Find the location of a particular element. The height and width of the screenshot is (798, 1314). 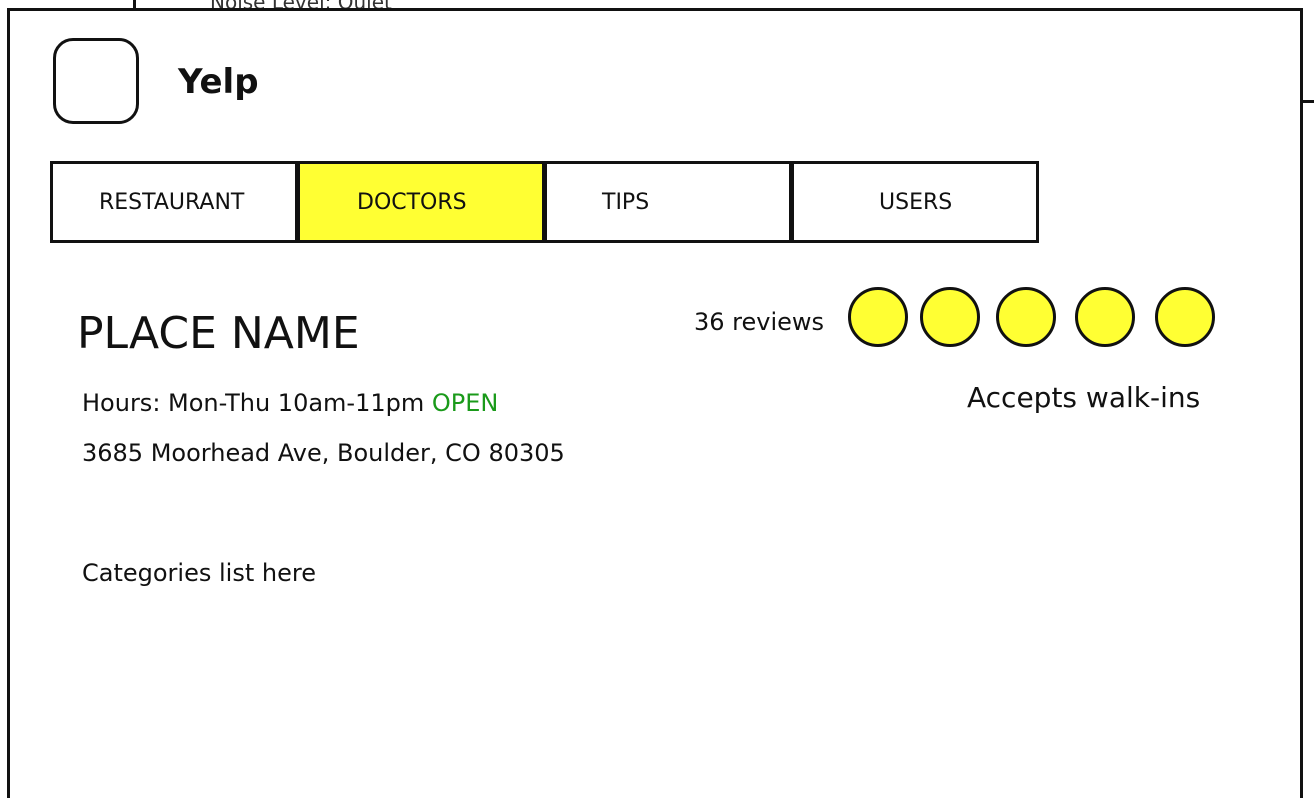

tab-bar: RESTAURANT DOCTORS TIPS USERS is located at coordinates (544, 202).